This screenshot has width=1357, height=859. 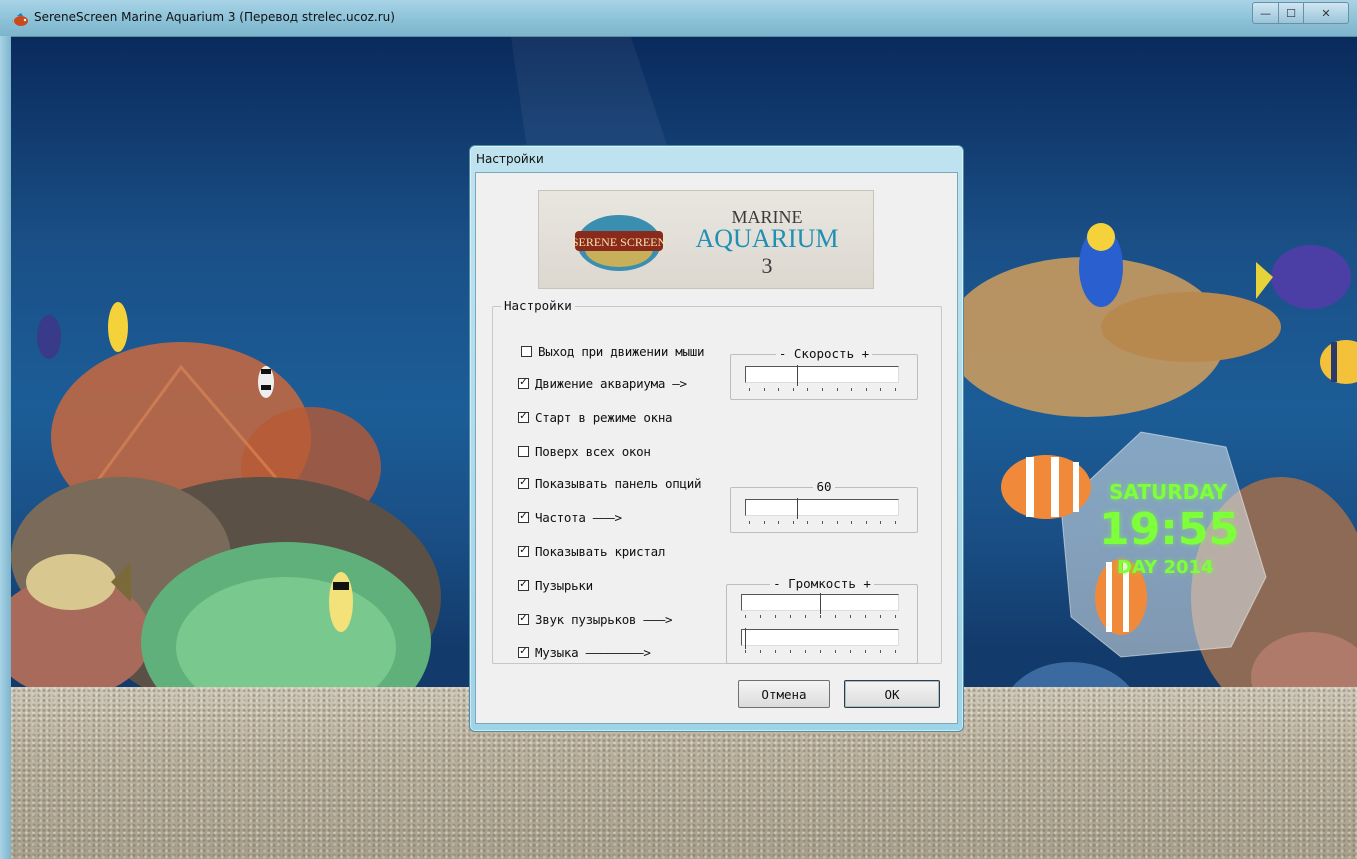 I want to click on speed-slider, so click(x=822, y=375).